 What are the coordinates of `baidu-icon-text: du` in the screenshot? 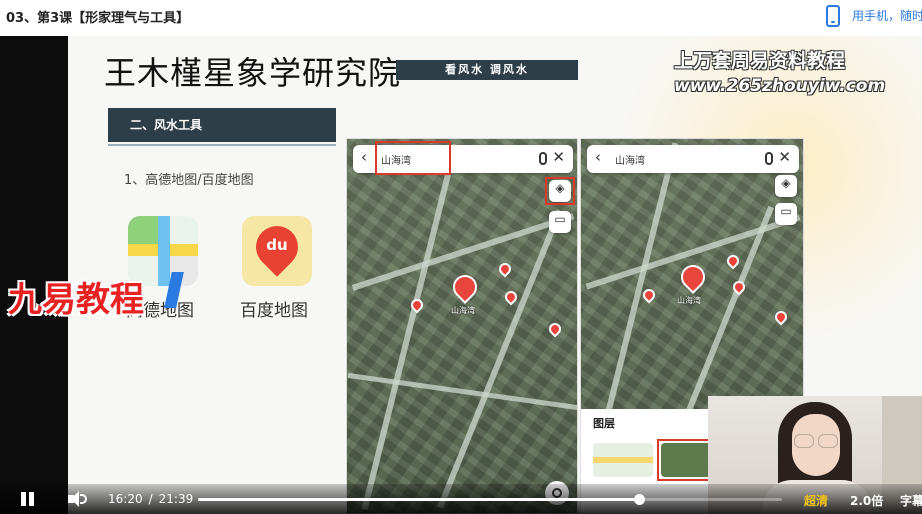 It's located at (277, 245).